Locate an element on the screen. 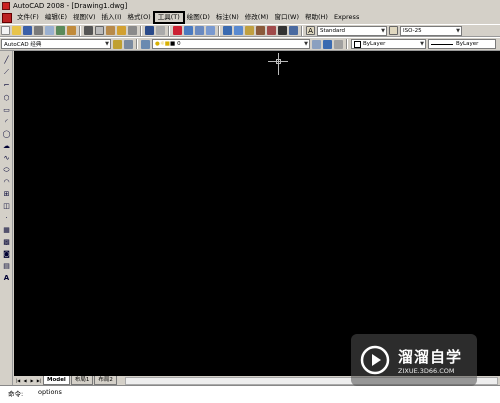 Image resolution: width=500 pixels, height=403 pixels. standard-toolbar: A Standard ▼ ISO-25 ▼ is located at coordinates (250, 30).